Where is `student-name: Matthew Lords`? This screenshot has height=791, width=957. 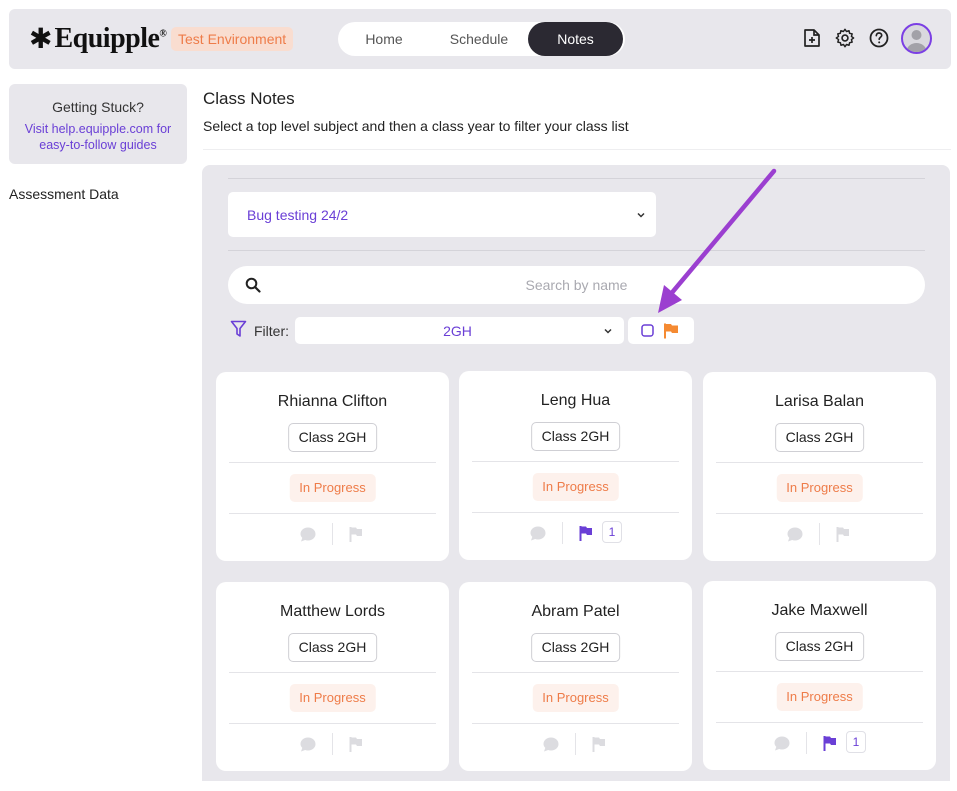
student-name: Matthew Lords is located at coordinates (332, 611).